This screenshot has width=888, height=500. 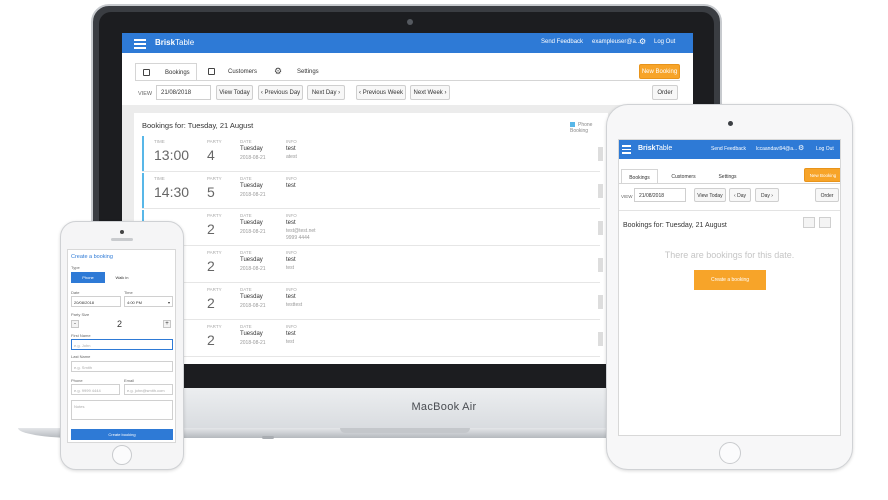 I want to click on previous-week-button: ‹ Previous Week, so click(x=381, y=92).